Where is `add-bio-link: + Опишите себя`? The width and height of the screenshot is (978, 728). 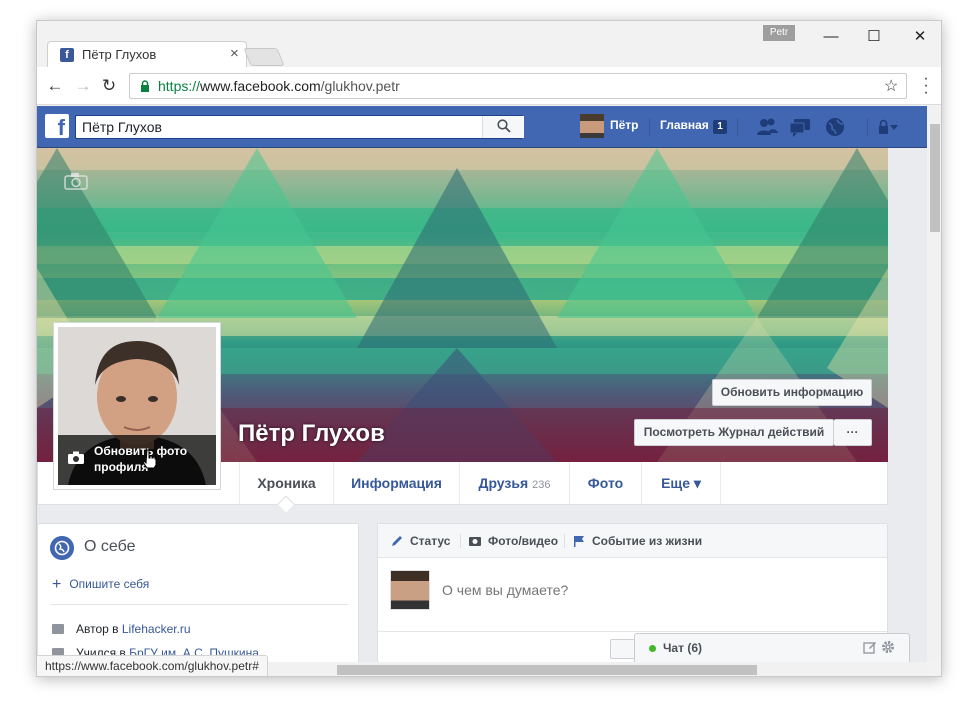
add-bio-link: + Опишите себя is located at coordinates (100, 585).